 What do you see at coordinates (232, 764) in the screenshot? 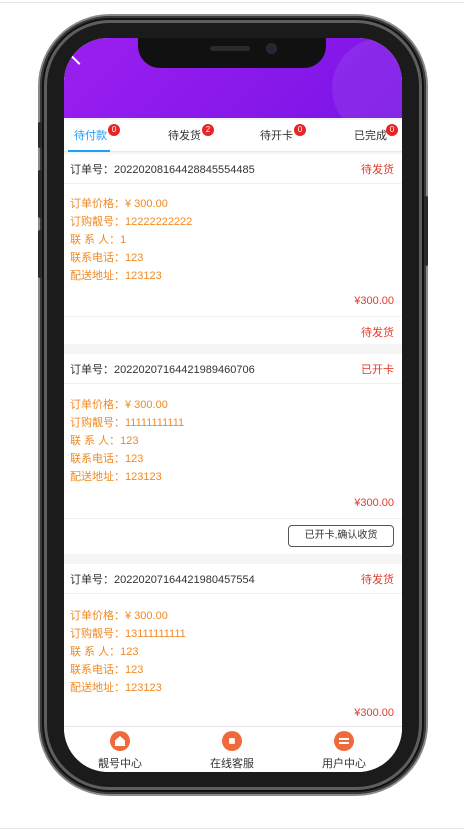
I see `tabbar-label: 在线客服` at bounding box center [232, 764].